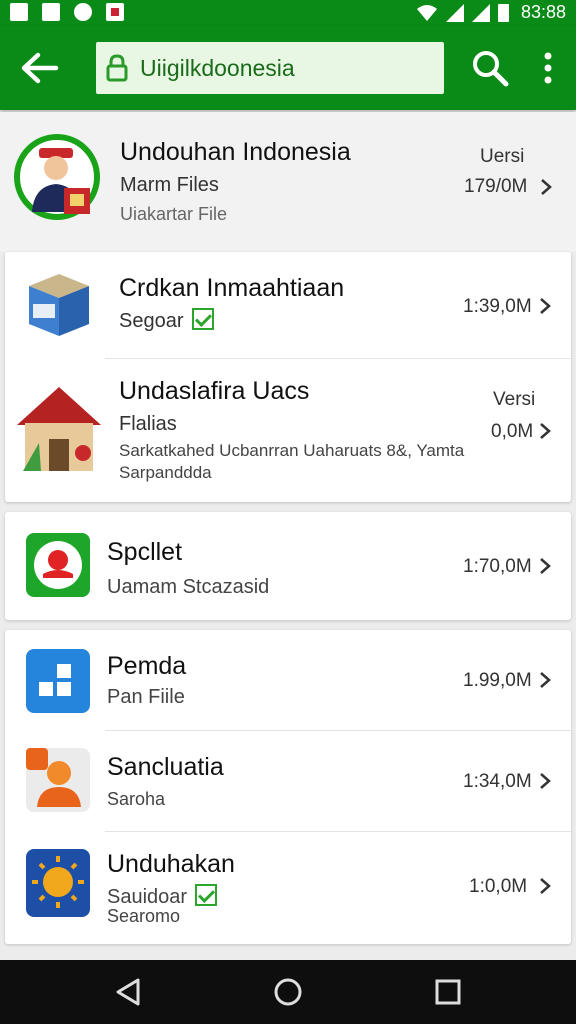  What do you see at coordinates (514, 399) in the screenshot?
I see `item-version-label: Versi` at bounding box center [514, 399].